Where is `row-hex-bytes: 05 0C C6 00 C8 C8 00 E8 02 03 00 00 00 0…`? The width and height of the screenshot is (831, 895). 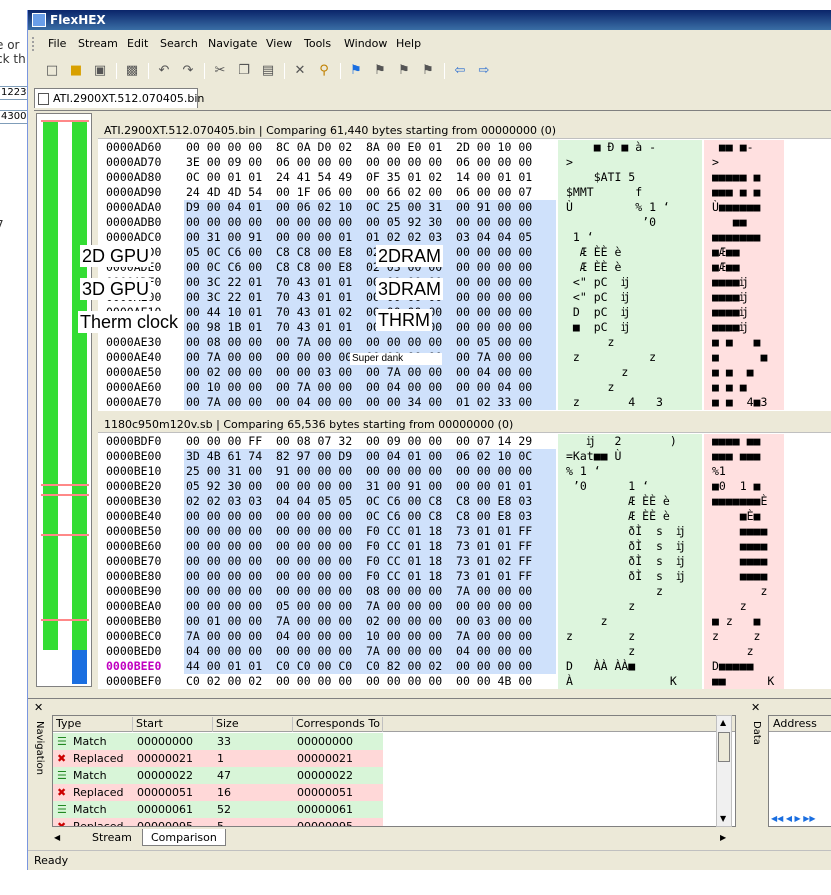 row-hex-bytes: 05 0C C6 00 C8 C8 00 E8 02 03 00 00 00 0… is located at coordinates (370, 252).